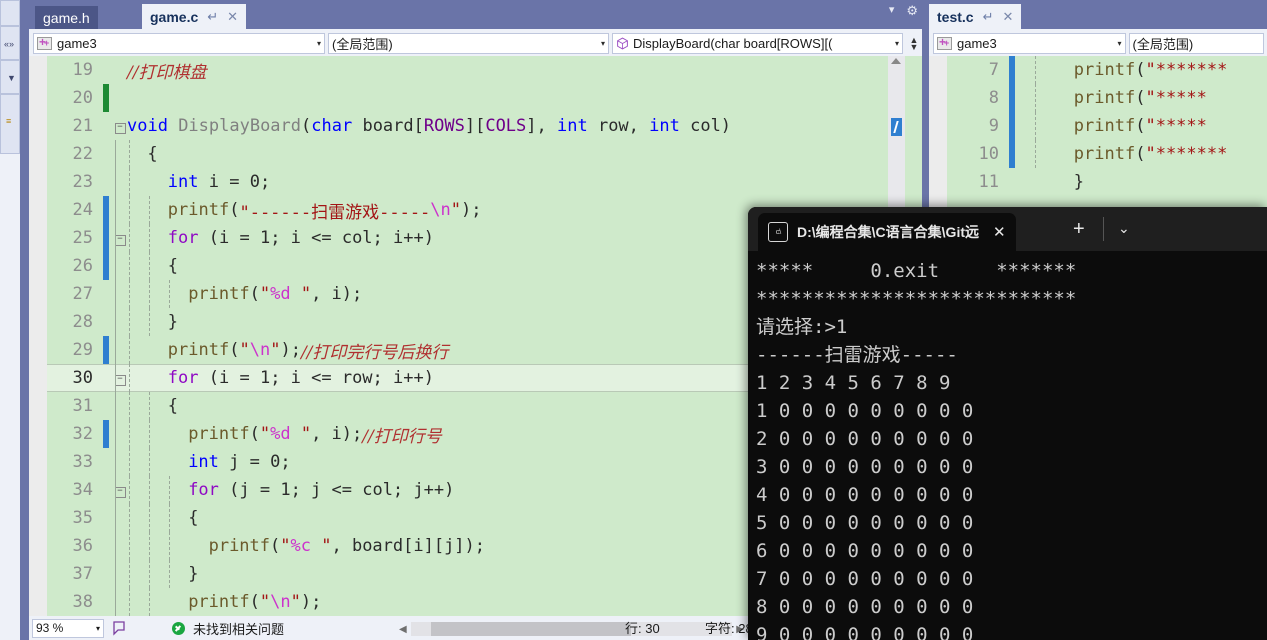  Describe the element at coordinates (975, 16) in the screenshot. I see `tab-test-c: test.c ↵ ✕` at that location.